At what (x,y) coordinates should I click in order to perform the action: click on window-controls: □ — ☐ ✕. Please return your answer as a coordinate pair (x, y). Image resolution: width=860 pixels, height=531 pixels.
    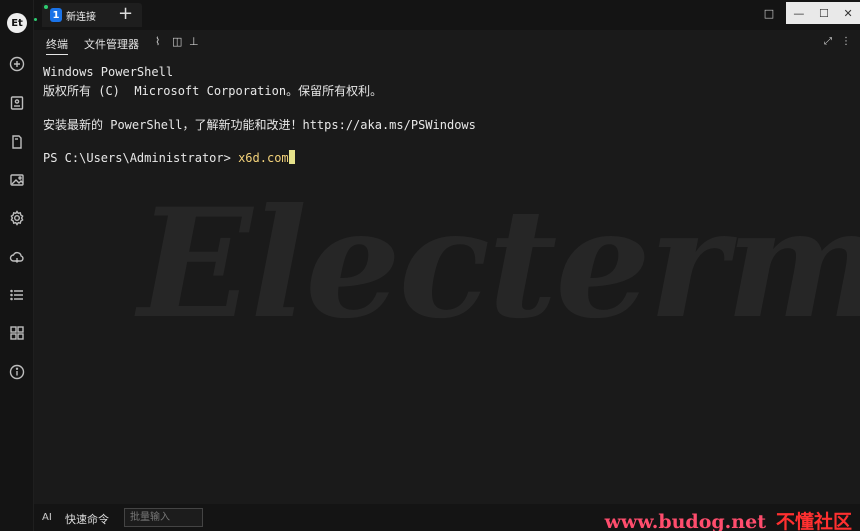
    Looking at the image, I should click on (809, 13).